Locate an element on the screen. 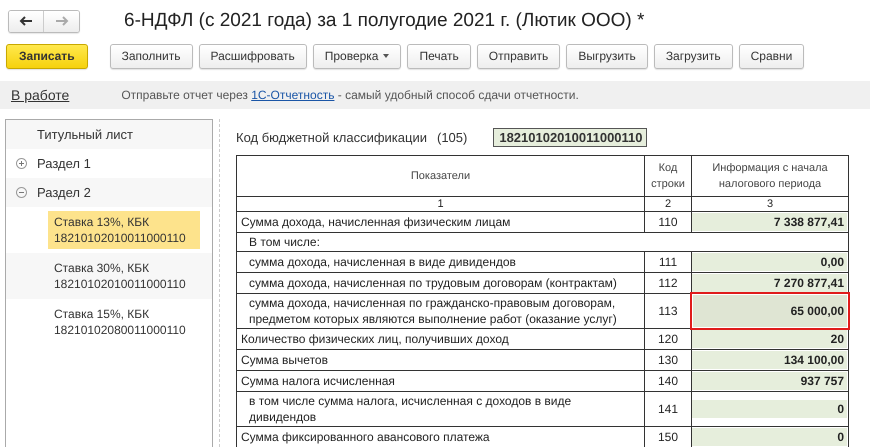 This screenshot has width=870, height=447. right-arrow-icon is located at coordinates (61, 21).